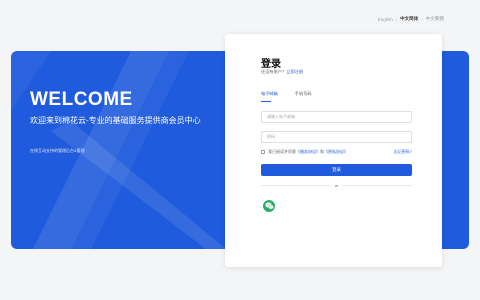  I want to click on login-method-tabs: 电子邮箱 手机号码, so click(286, 96).